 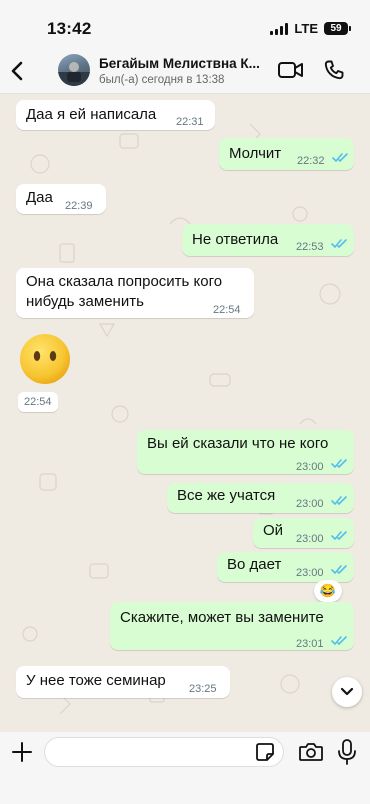 I want to click on message-text: Вы ей сказали что не кого, so click(x=238, y=443).